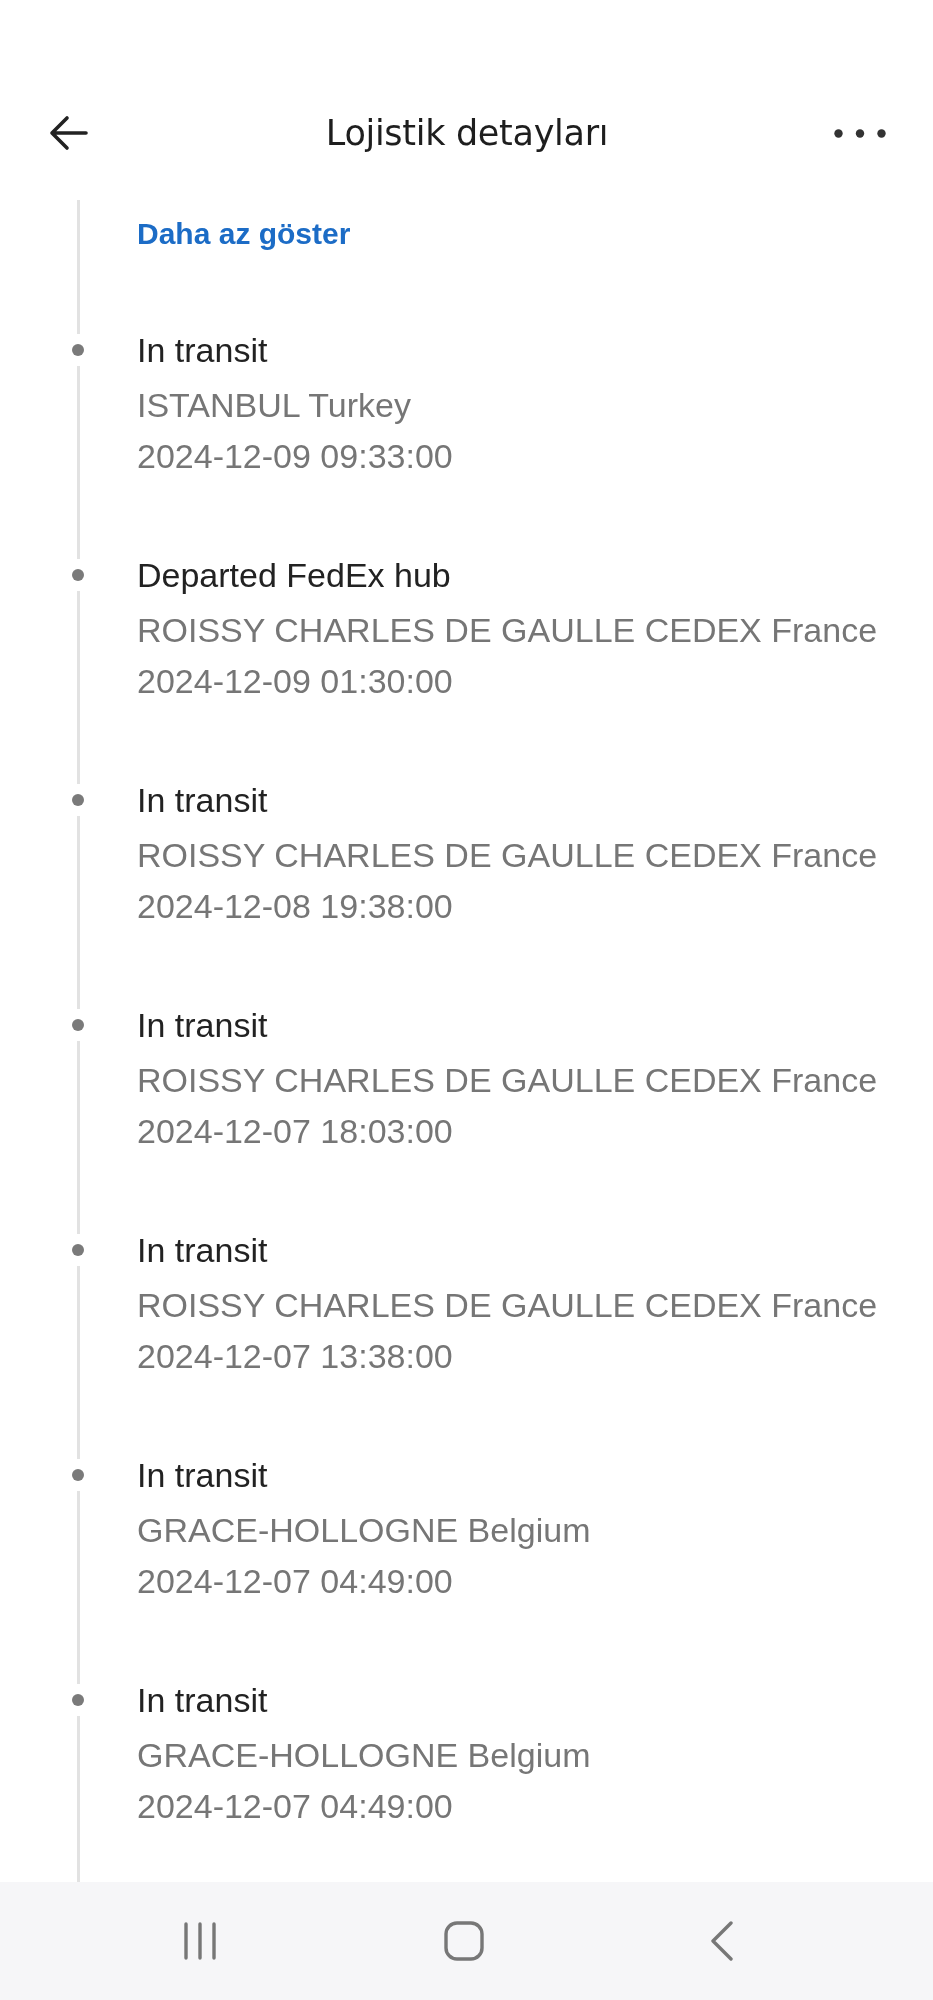 Image resolution: width=933 pixels, height=2000 pixels. I want to click on back-chevron-icon, so click(722, 1941).